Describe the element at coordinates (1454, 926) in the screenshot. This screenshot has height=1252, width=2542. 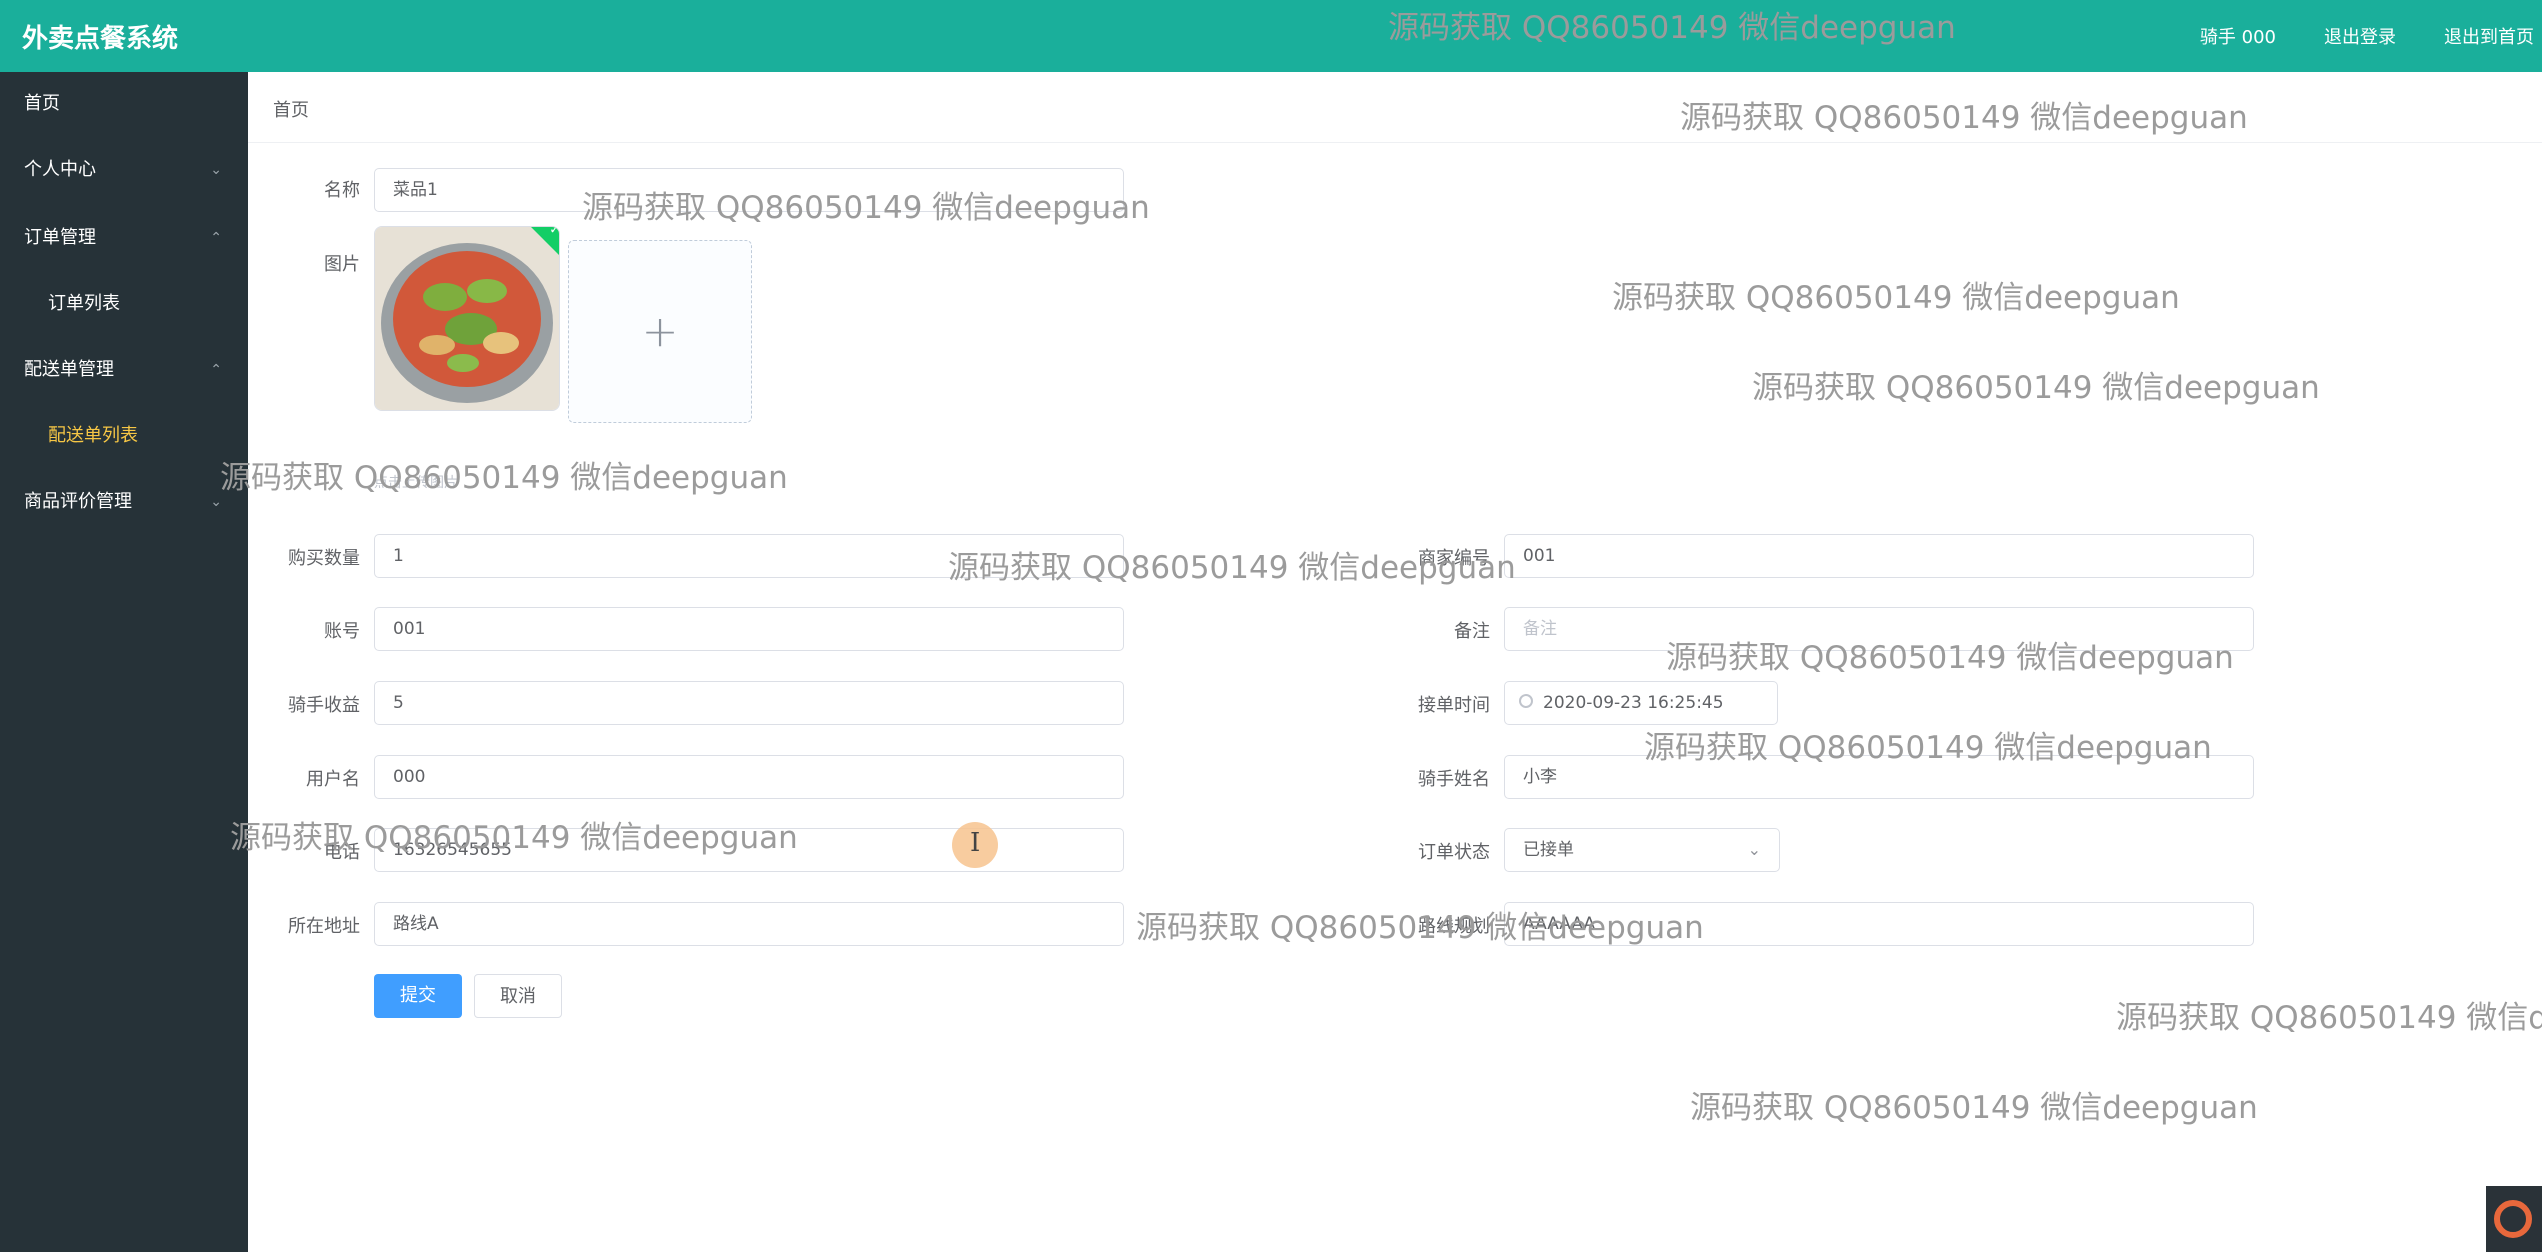
I see `route-label: 路线规划` at that location.